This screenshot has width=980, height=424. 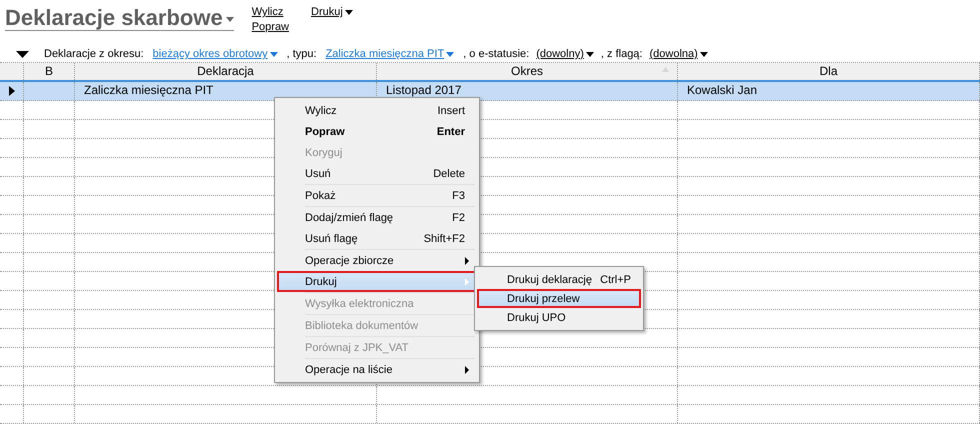 What do you see at coordinates (565, 54) in the screenshot?
I see `filter-dropdown: (dowolny)` at bounding box center [565, 54].